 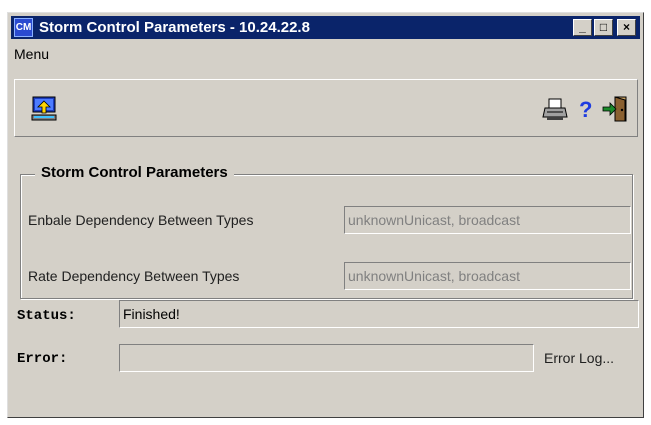 What do you see at coordinates (487, 220) in the screenshot?
I see `enable-dependency-field: unknownUnicast, broadcast` at bounding box center [487, 220].